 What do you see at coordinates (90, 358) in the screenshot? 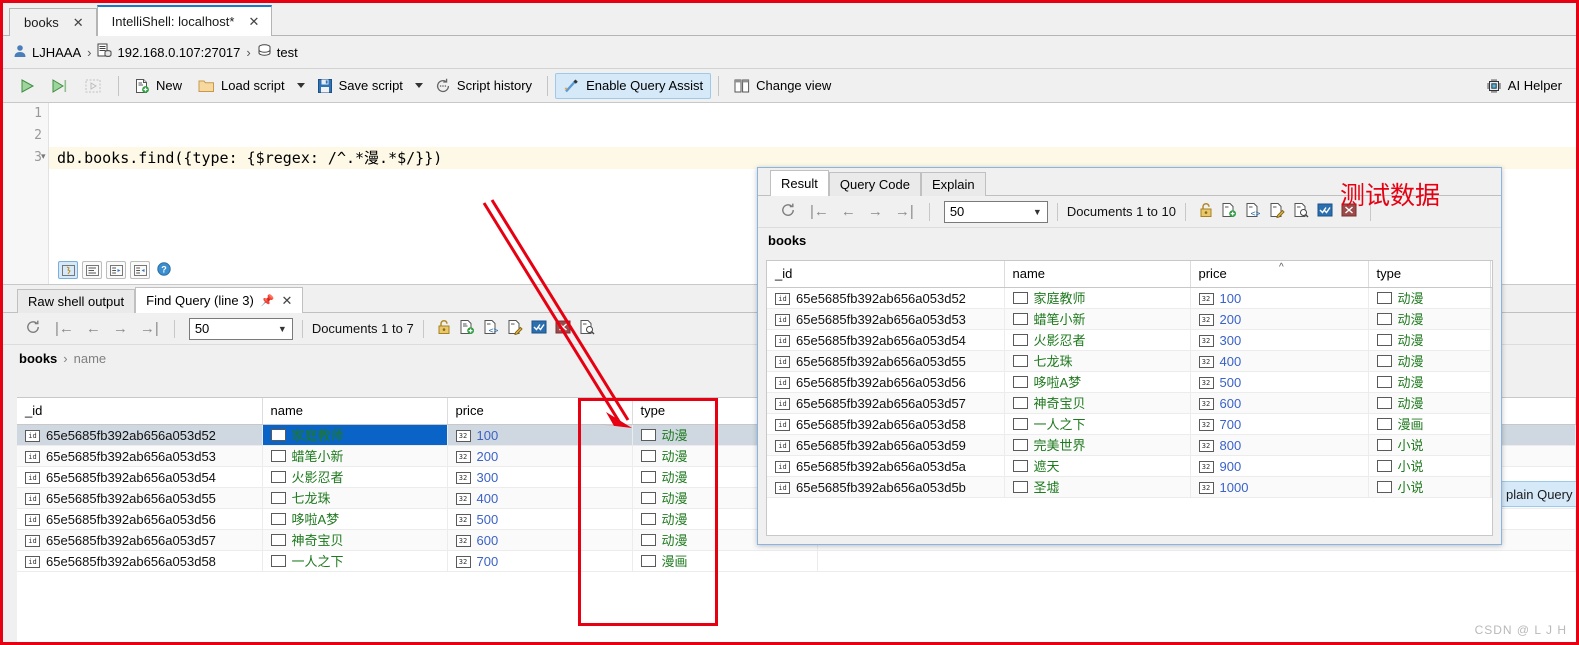
I see `breadcrumb-field: name` at bounding box center [90, 358].